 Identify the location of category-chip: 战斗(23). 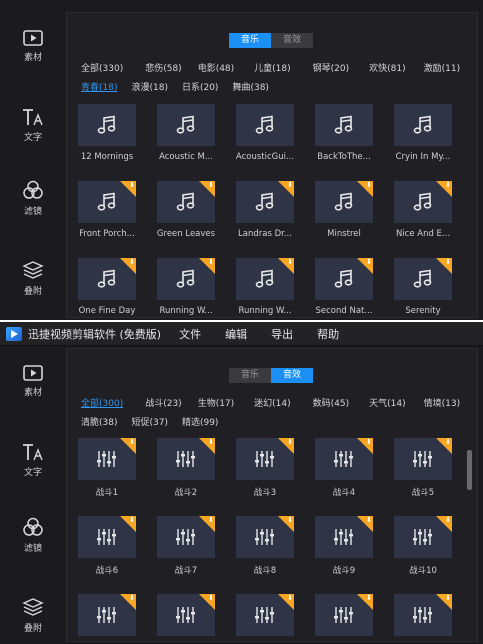
(163, 404).